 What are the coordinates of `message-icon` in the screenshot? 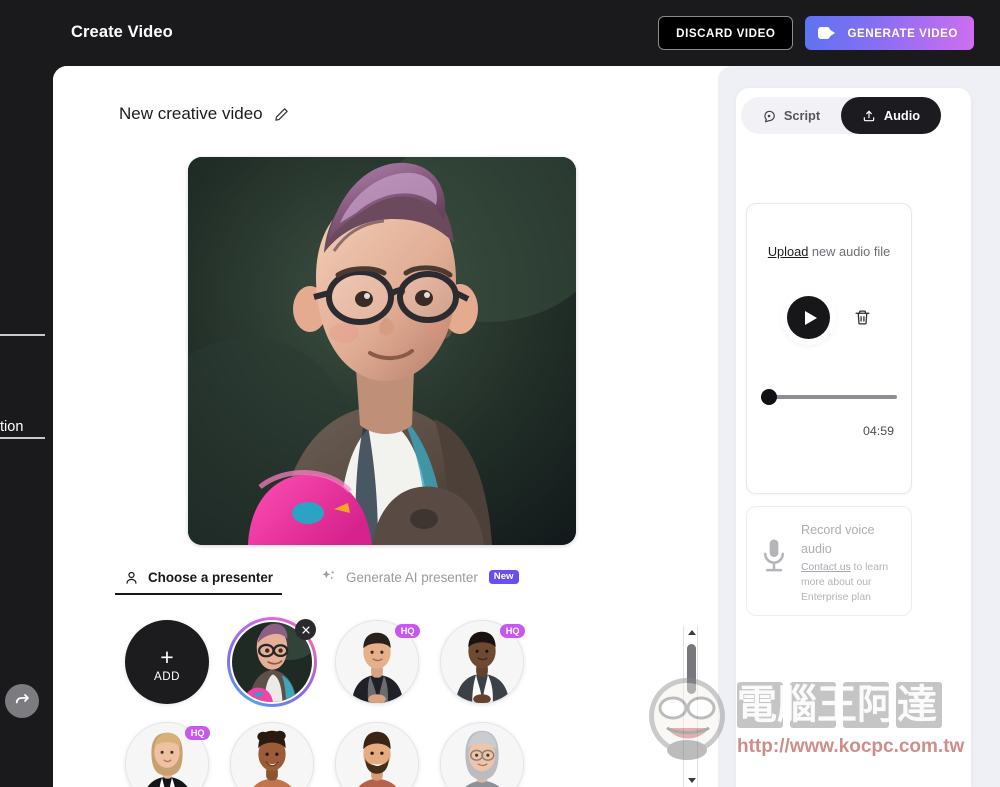 It's located at (769, 116).